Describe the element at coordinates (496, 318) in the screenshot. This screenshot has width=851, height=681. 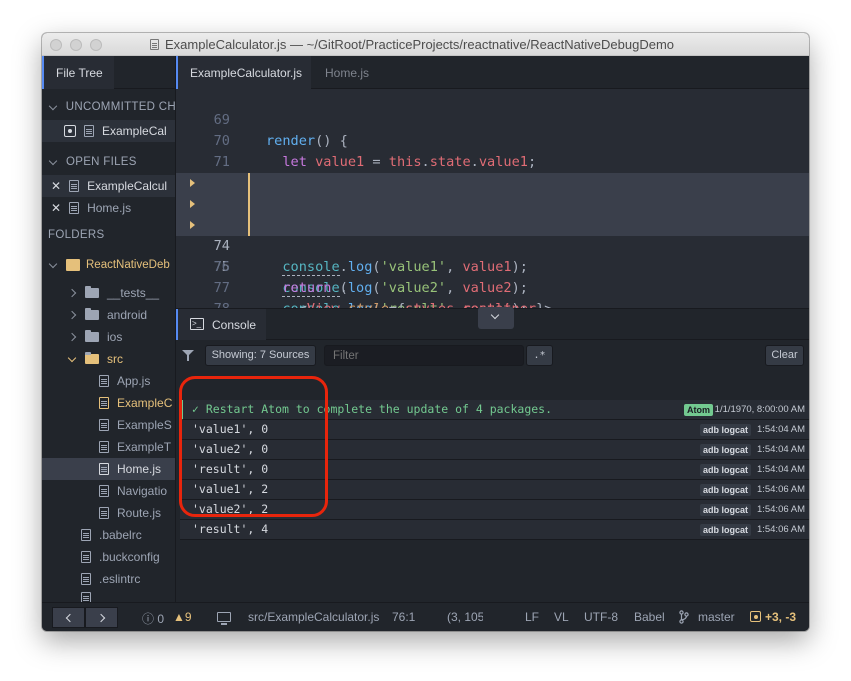
I see `scroll-to-bottom-button` at that location.